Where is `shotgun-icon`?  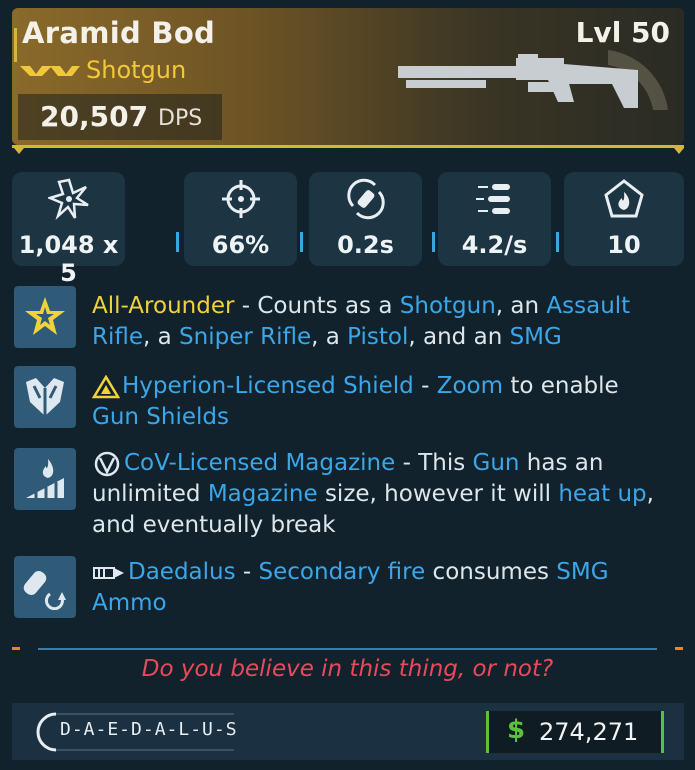
shotgun-icon is located at coordinates (533, 80).